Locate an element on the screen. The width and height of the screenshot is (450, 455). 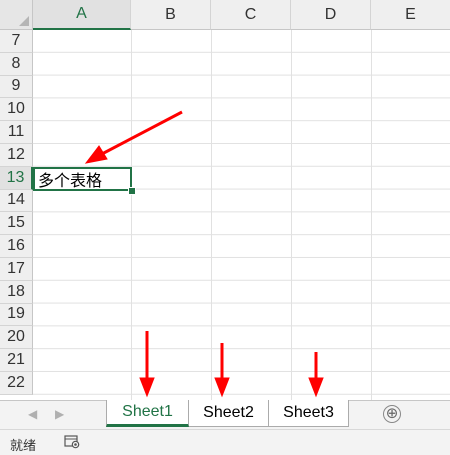
row-header: 17 is located at coordinates (16, 269).